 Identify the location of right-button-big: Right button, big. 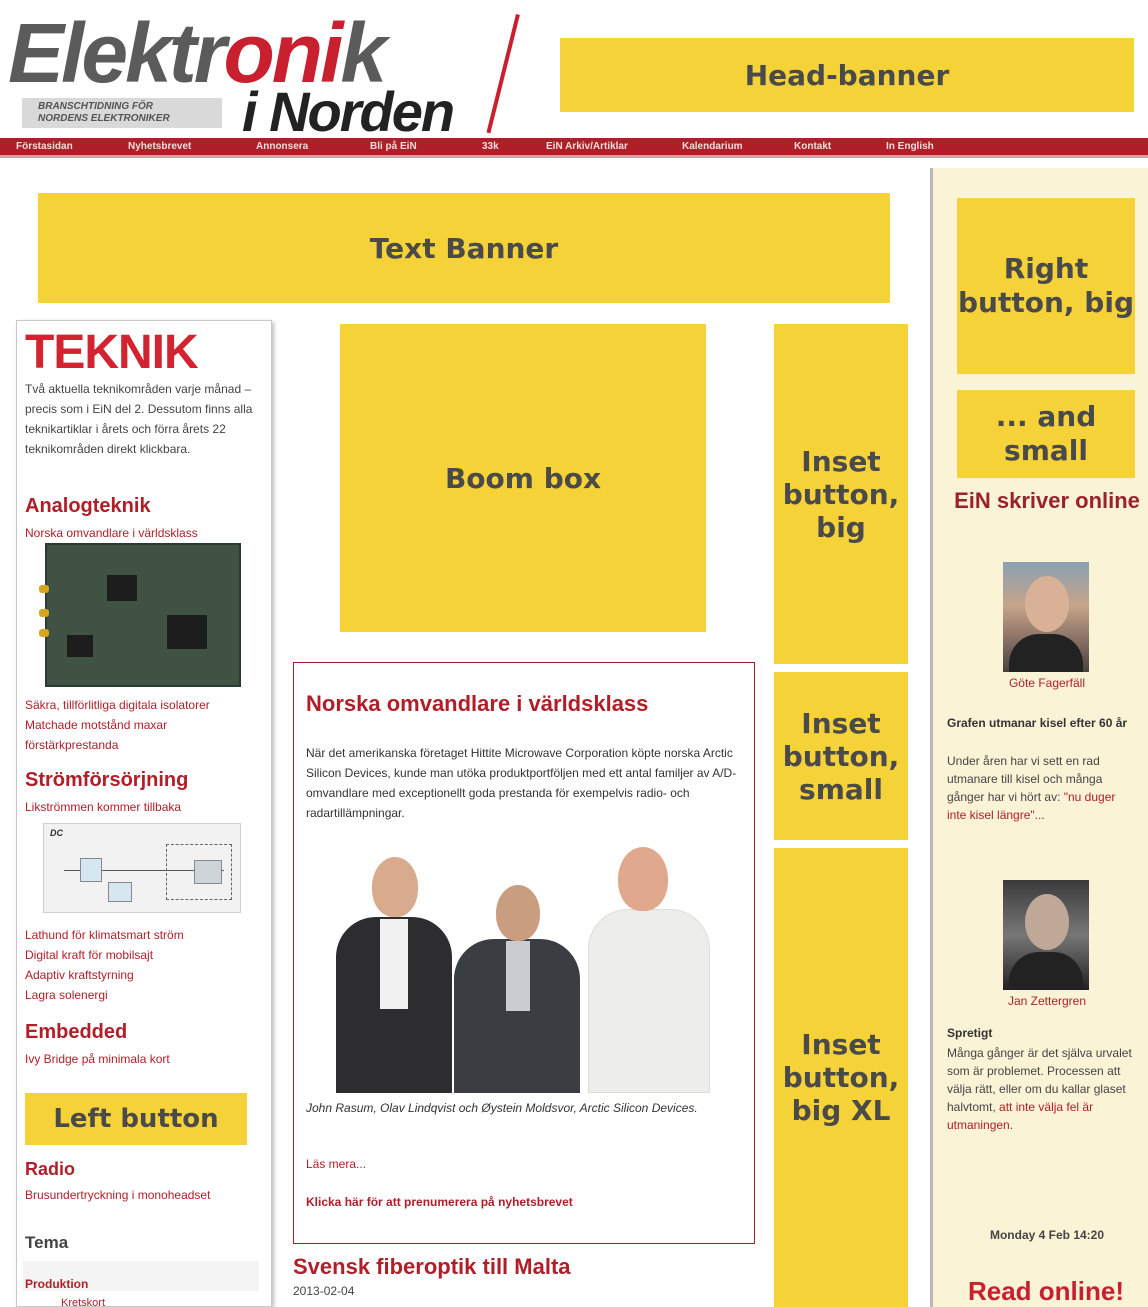
(1046, 286).